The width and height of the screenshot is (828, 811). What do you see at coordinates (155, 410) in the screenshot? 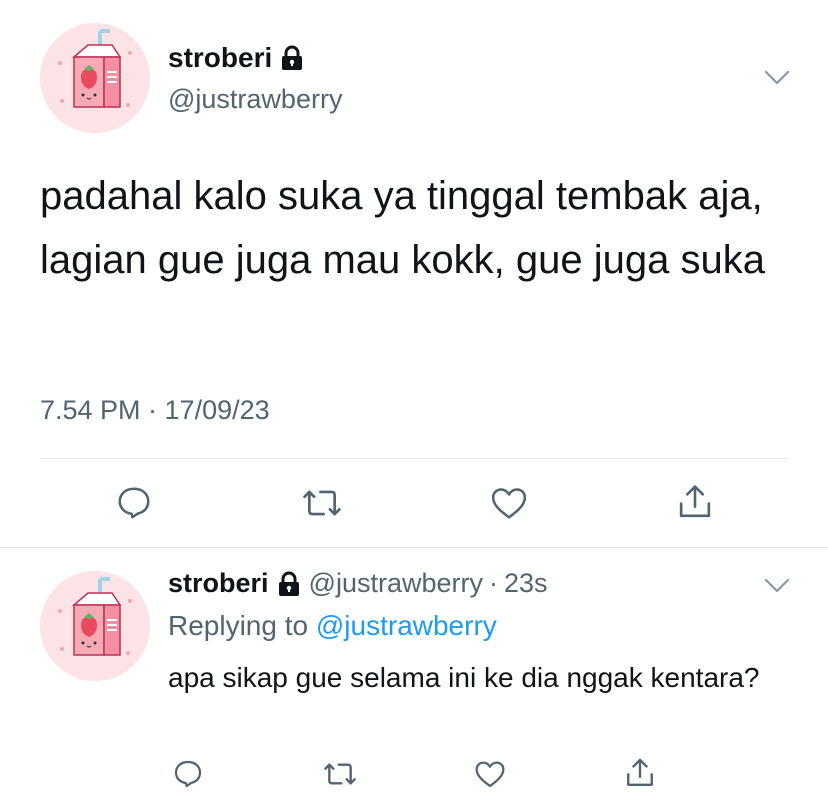
I see `timestamp: 7.54 PM · 17/09/23` at bounding box center [155, 410].